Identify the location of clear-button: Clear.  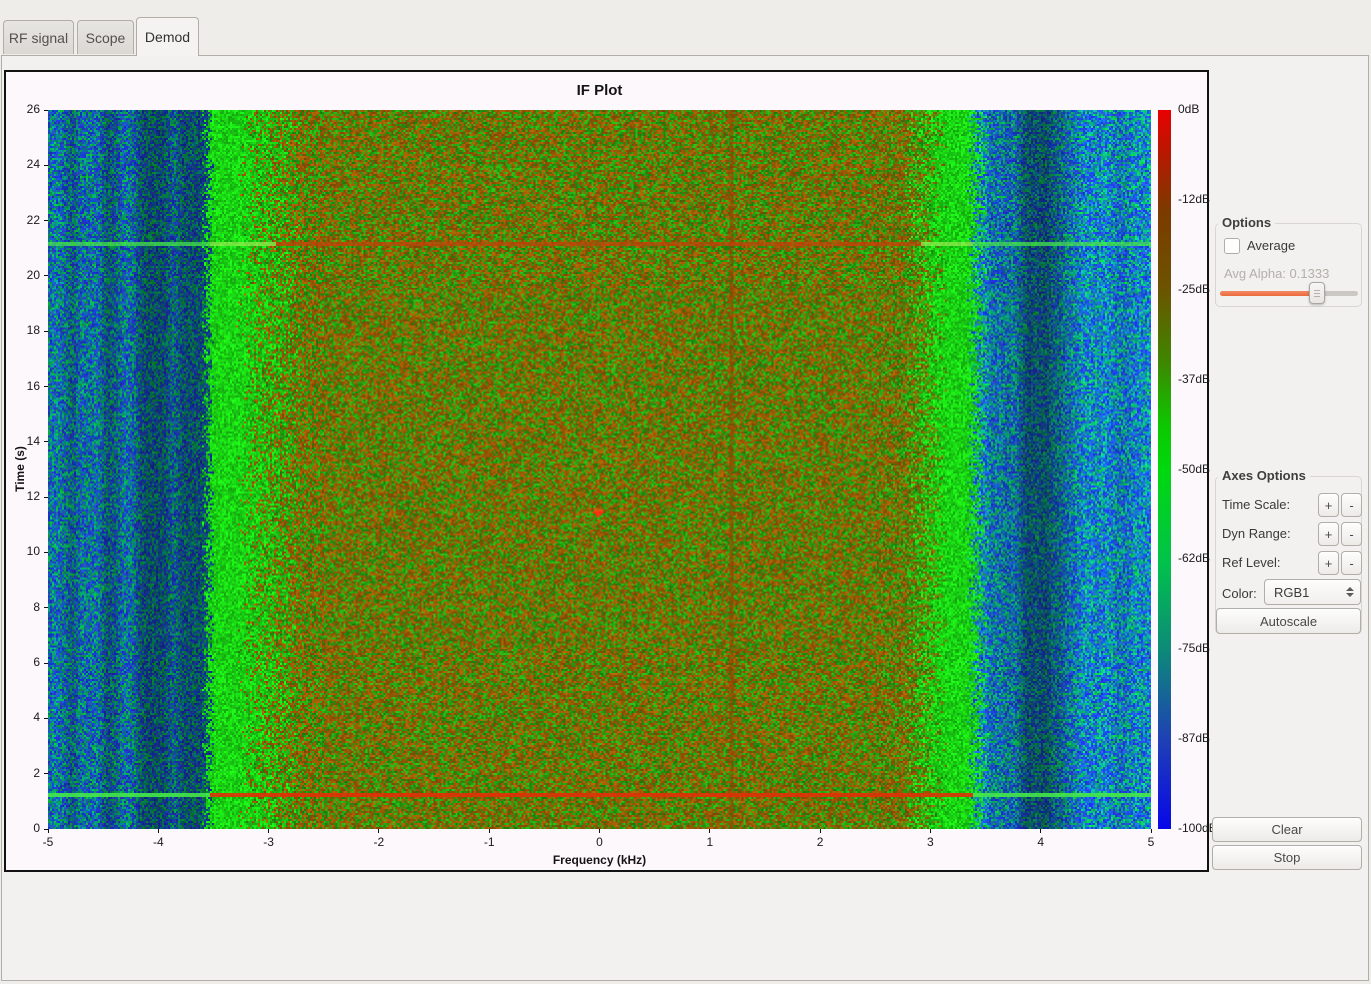
(1287, 829).